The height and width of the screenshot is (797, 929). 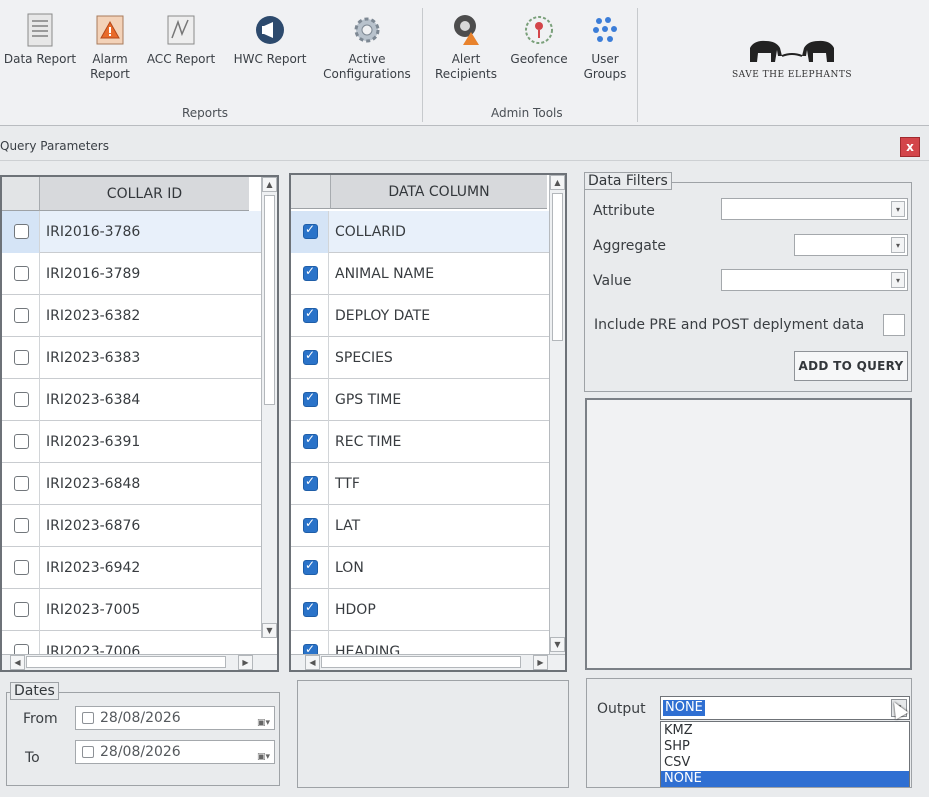 I want to click on collar-id-row: IRI2023-6848, so click(x=131, y=484).